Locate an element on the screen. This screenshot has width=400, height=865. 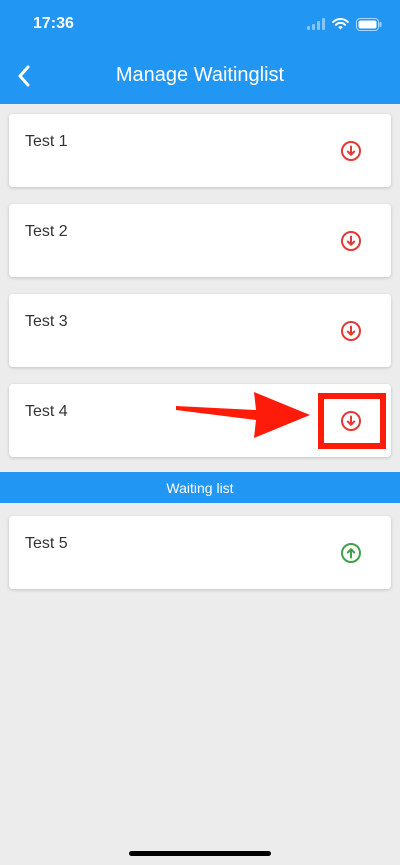
annotation-highlight-box is located at coordinates (352, 421).